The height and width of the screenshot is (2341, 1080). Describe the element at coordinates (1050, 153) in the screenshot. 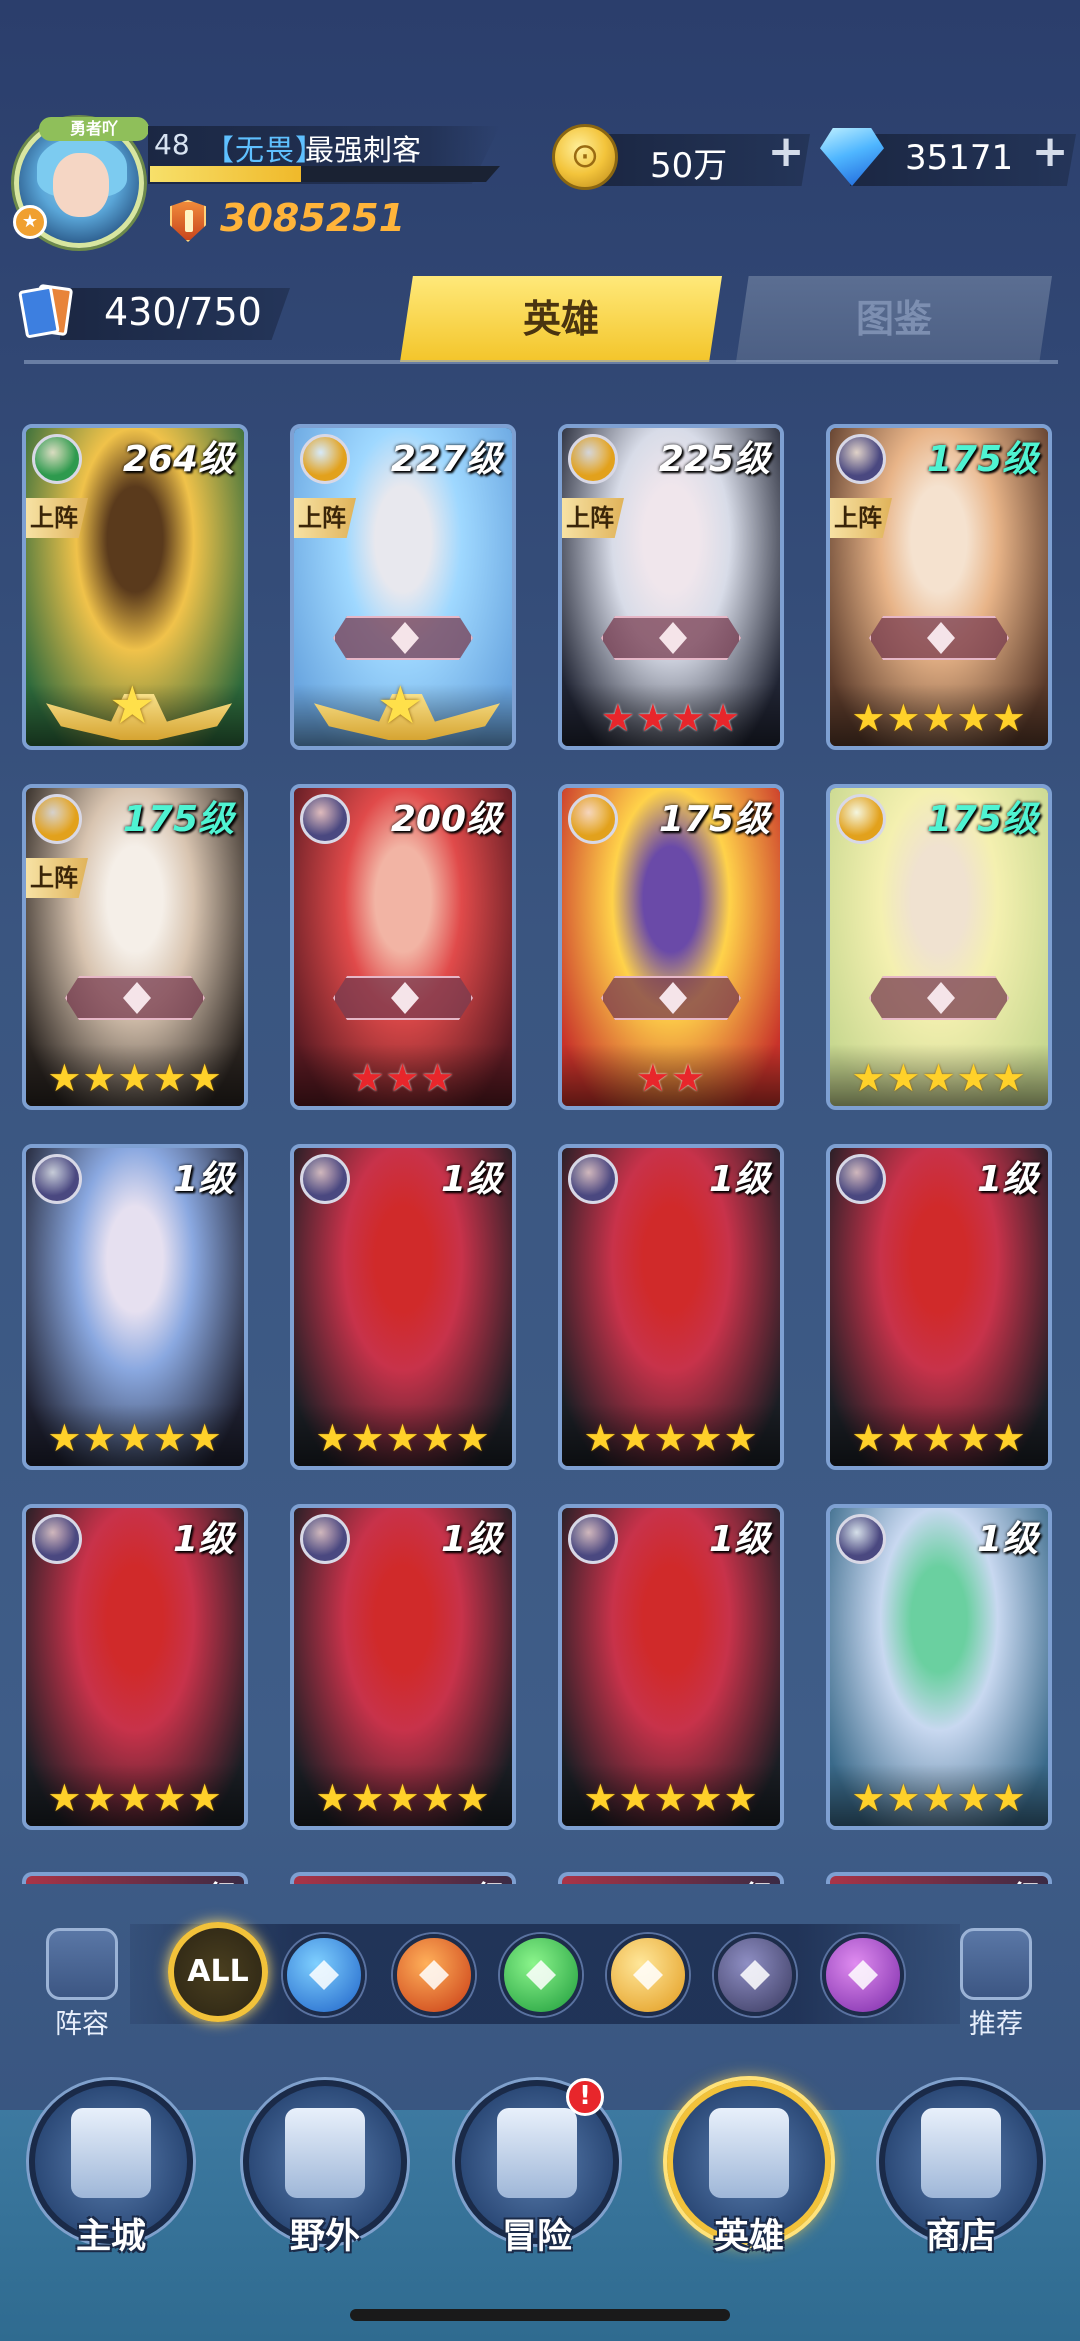

I see `add-gems-button: +` at that location.